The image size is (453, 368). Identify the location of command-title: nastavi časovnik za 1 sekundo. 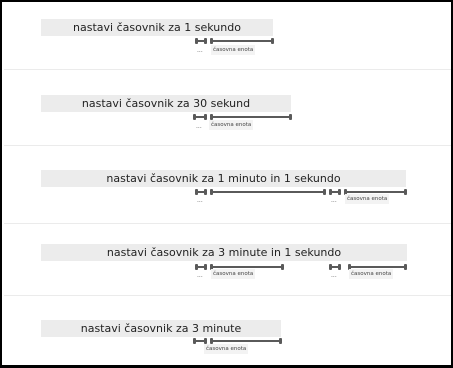
(157, 27).